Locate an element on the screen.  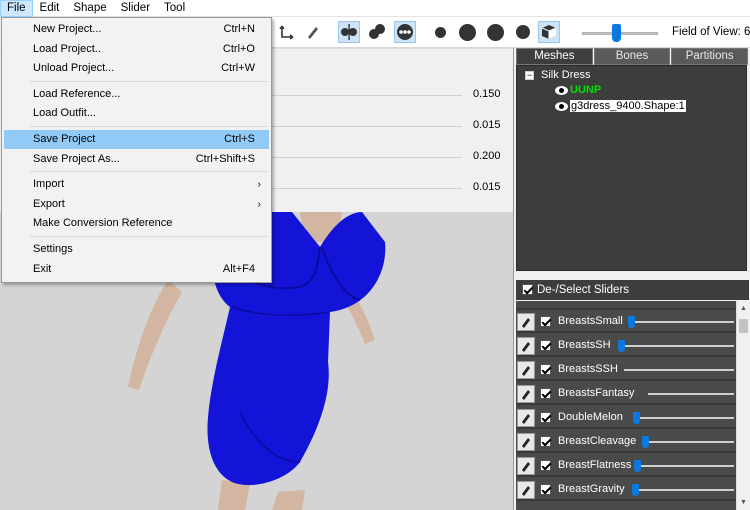
slider-row: BreastsSSH is located at coordinates (626, 370).